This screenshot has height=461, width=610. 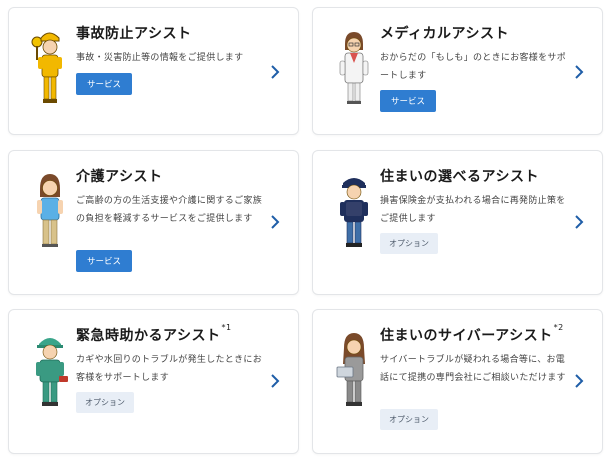 I want to click on card-description: ご高齢の方の生活支援や介護に関するご家族の負担を軽減するサービスをご提供します, so click(x=169, y=210).